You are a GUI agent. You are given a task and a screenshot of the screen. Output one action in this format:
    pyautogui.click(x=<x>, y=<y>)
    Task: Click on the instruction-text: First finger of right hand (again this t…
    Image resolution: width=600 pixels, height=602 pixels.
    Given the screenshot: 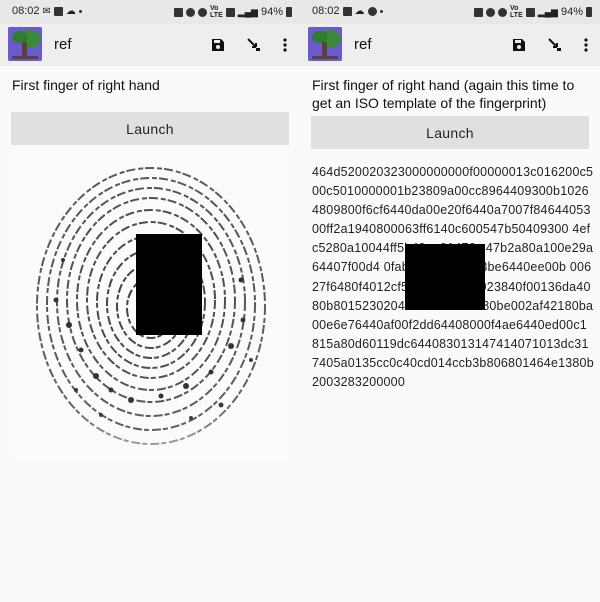 What is the action you would take?
    pyautogui.click(x=443, y=94)
    